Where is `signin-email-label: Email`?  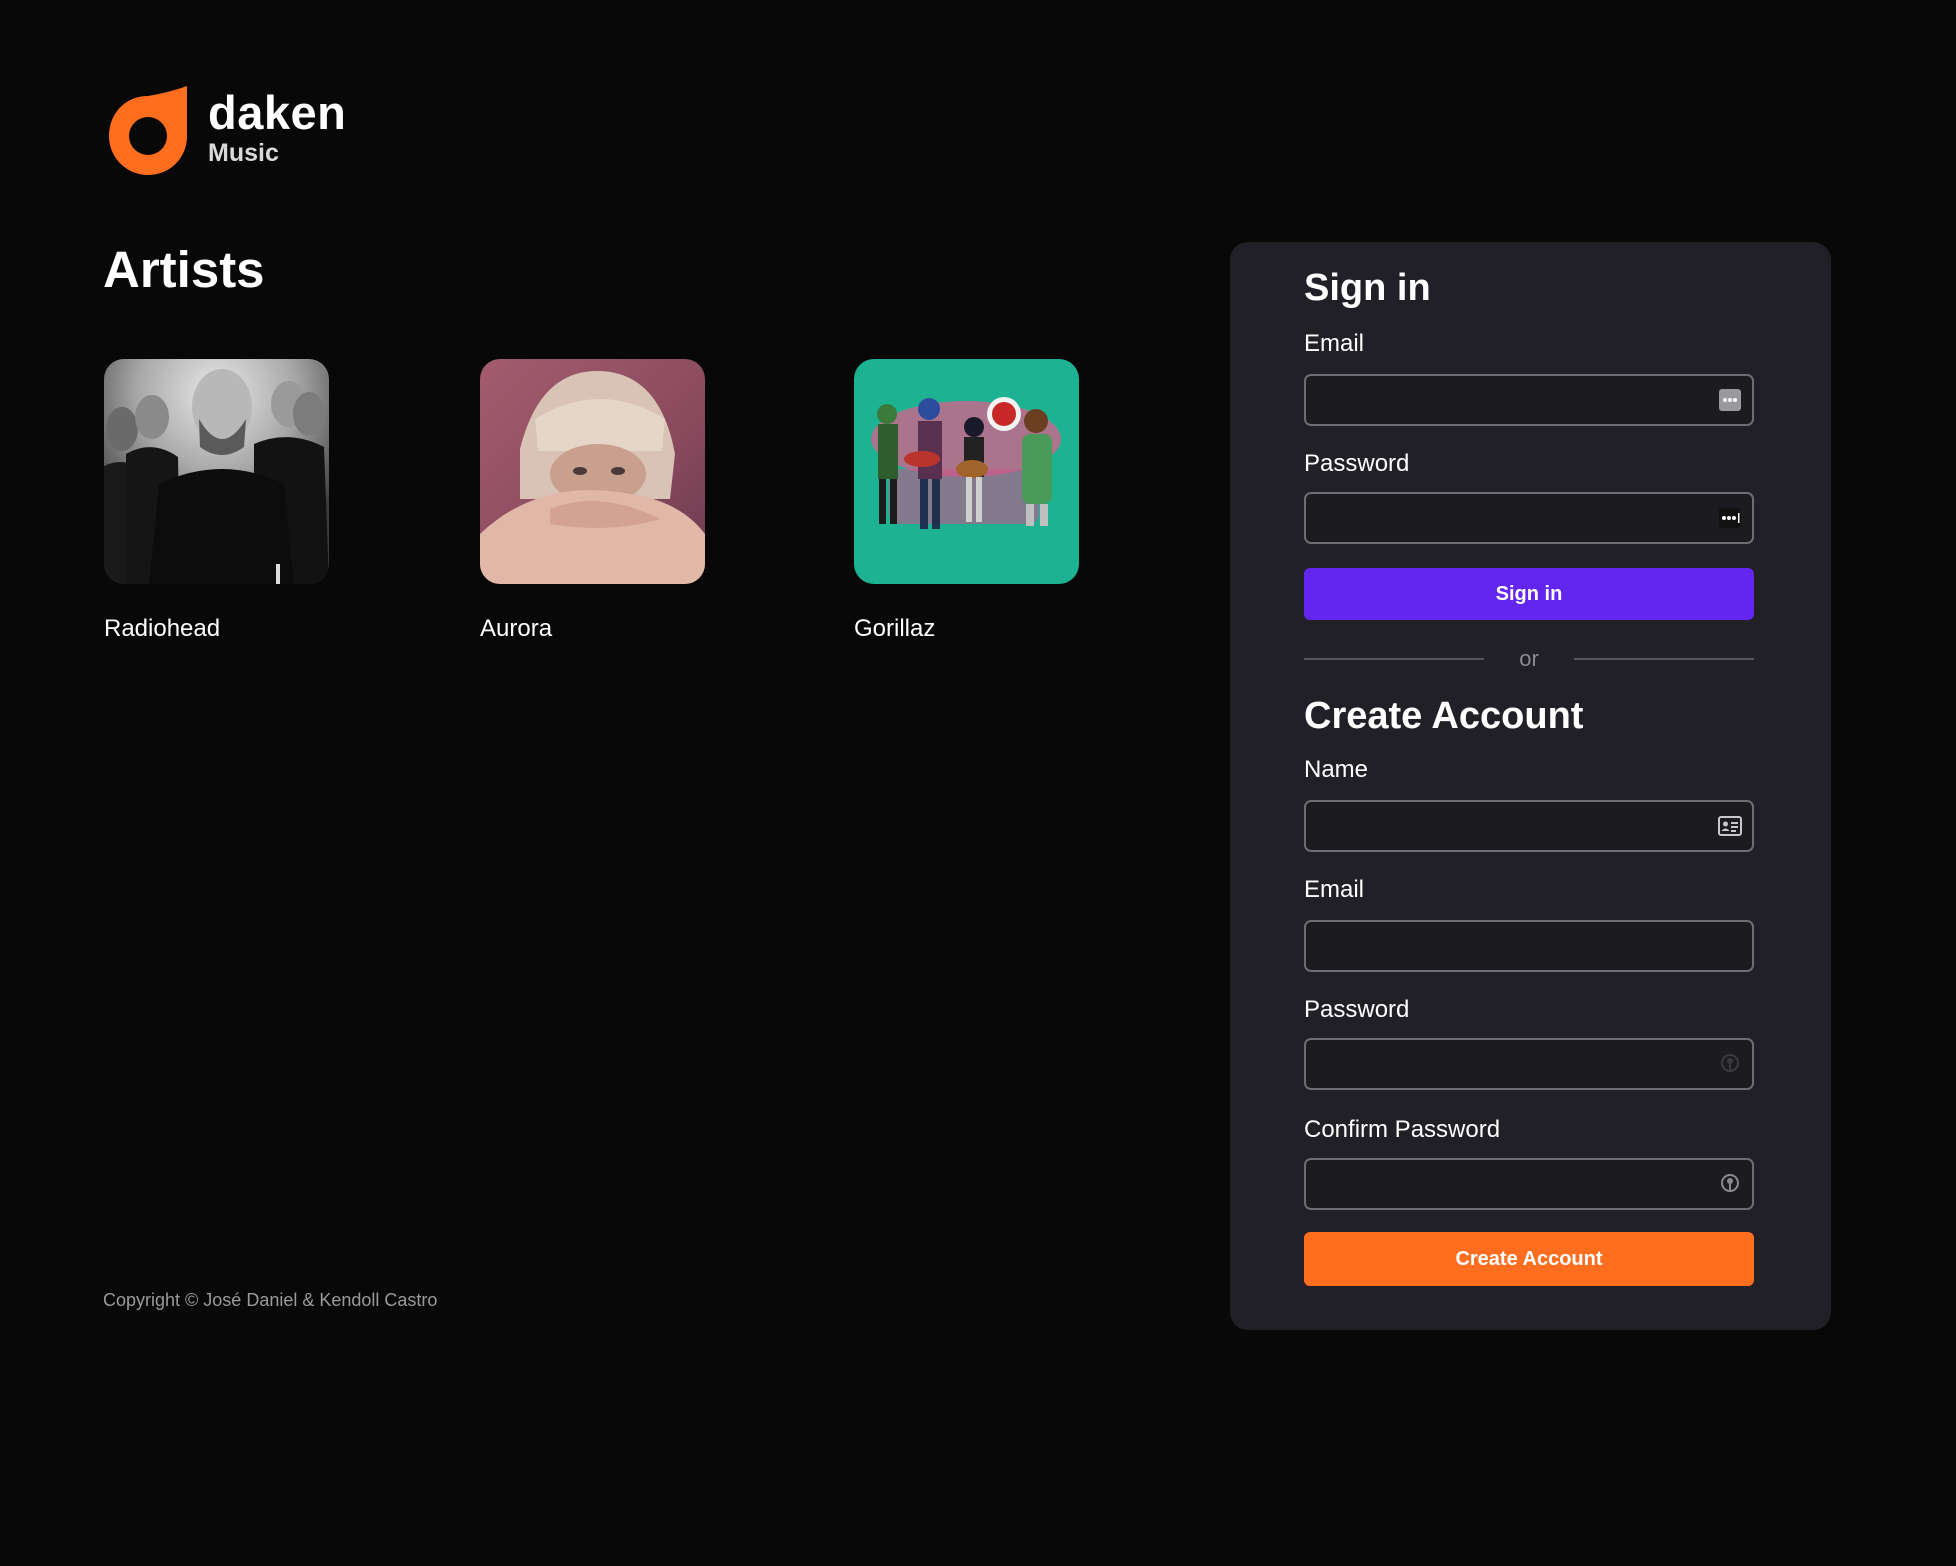
signin-email-label: Email is located at coordinates (1334, 343).